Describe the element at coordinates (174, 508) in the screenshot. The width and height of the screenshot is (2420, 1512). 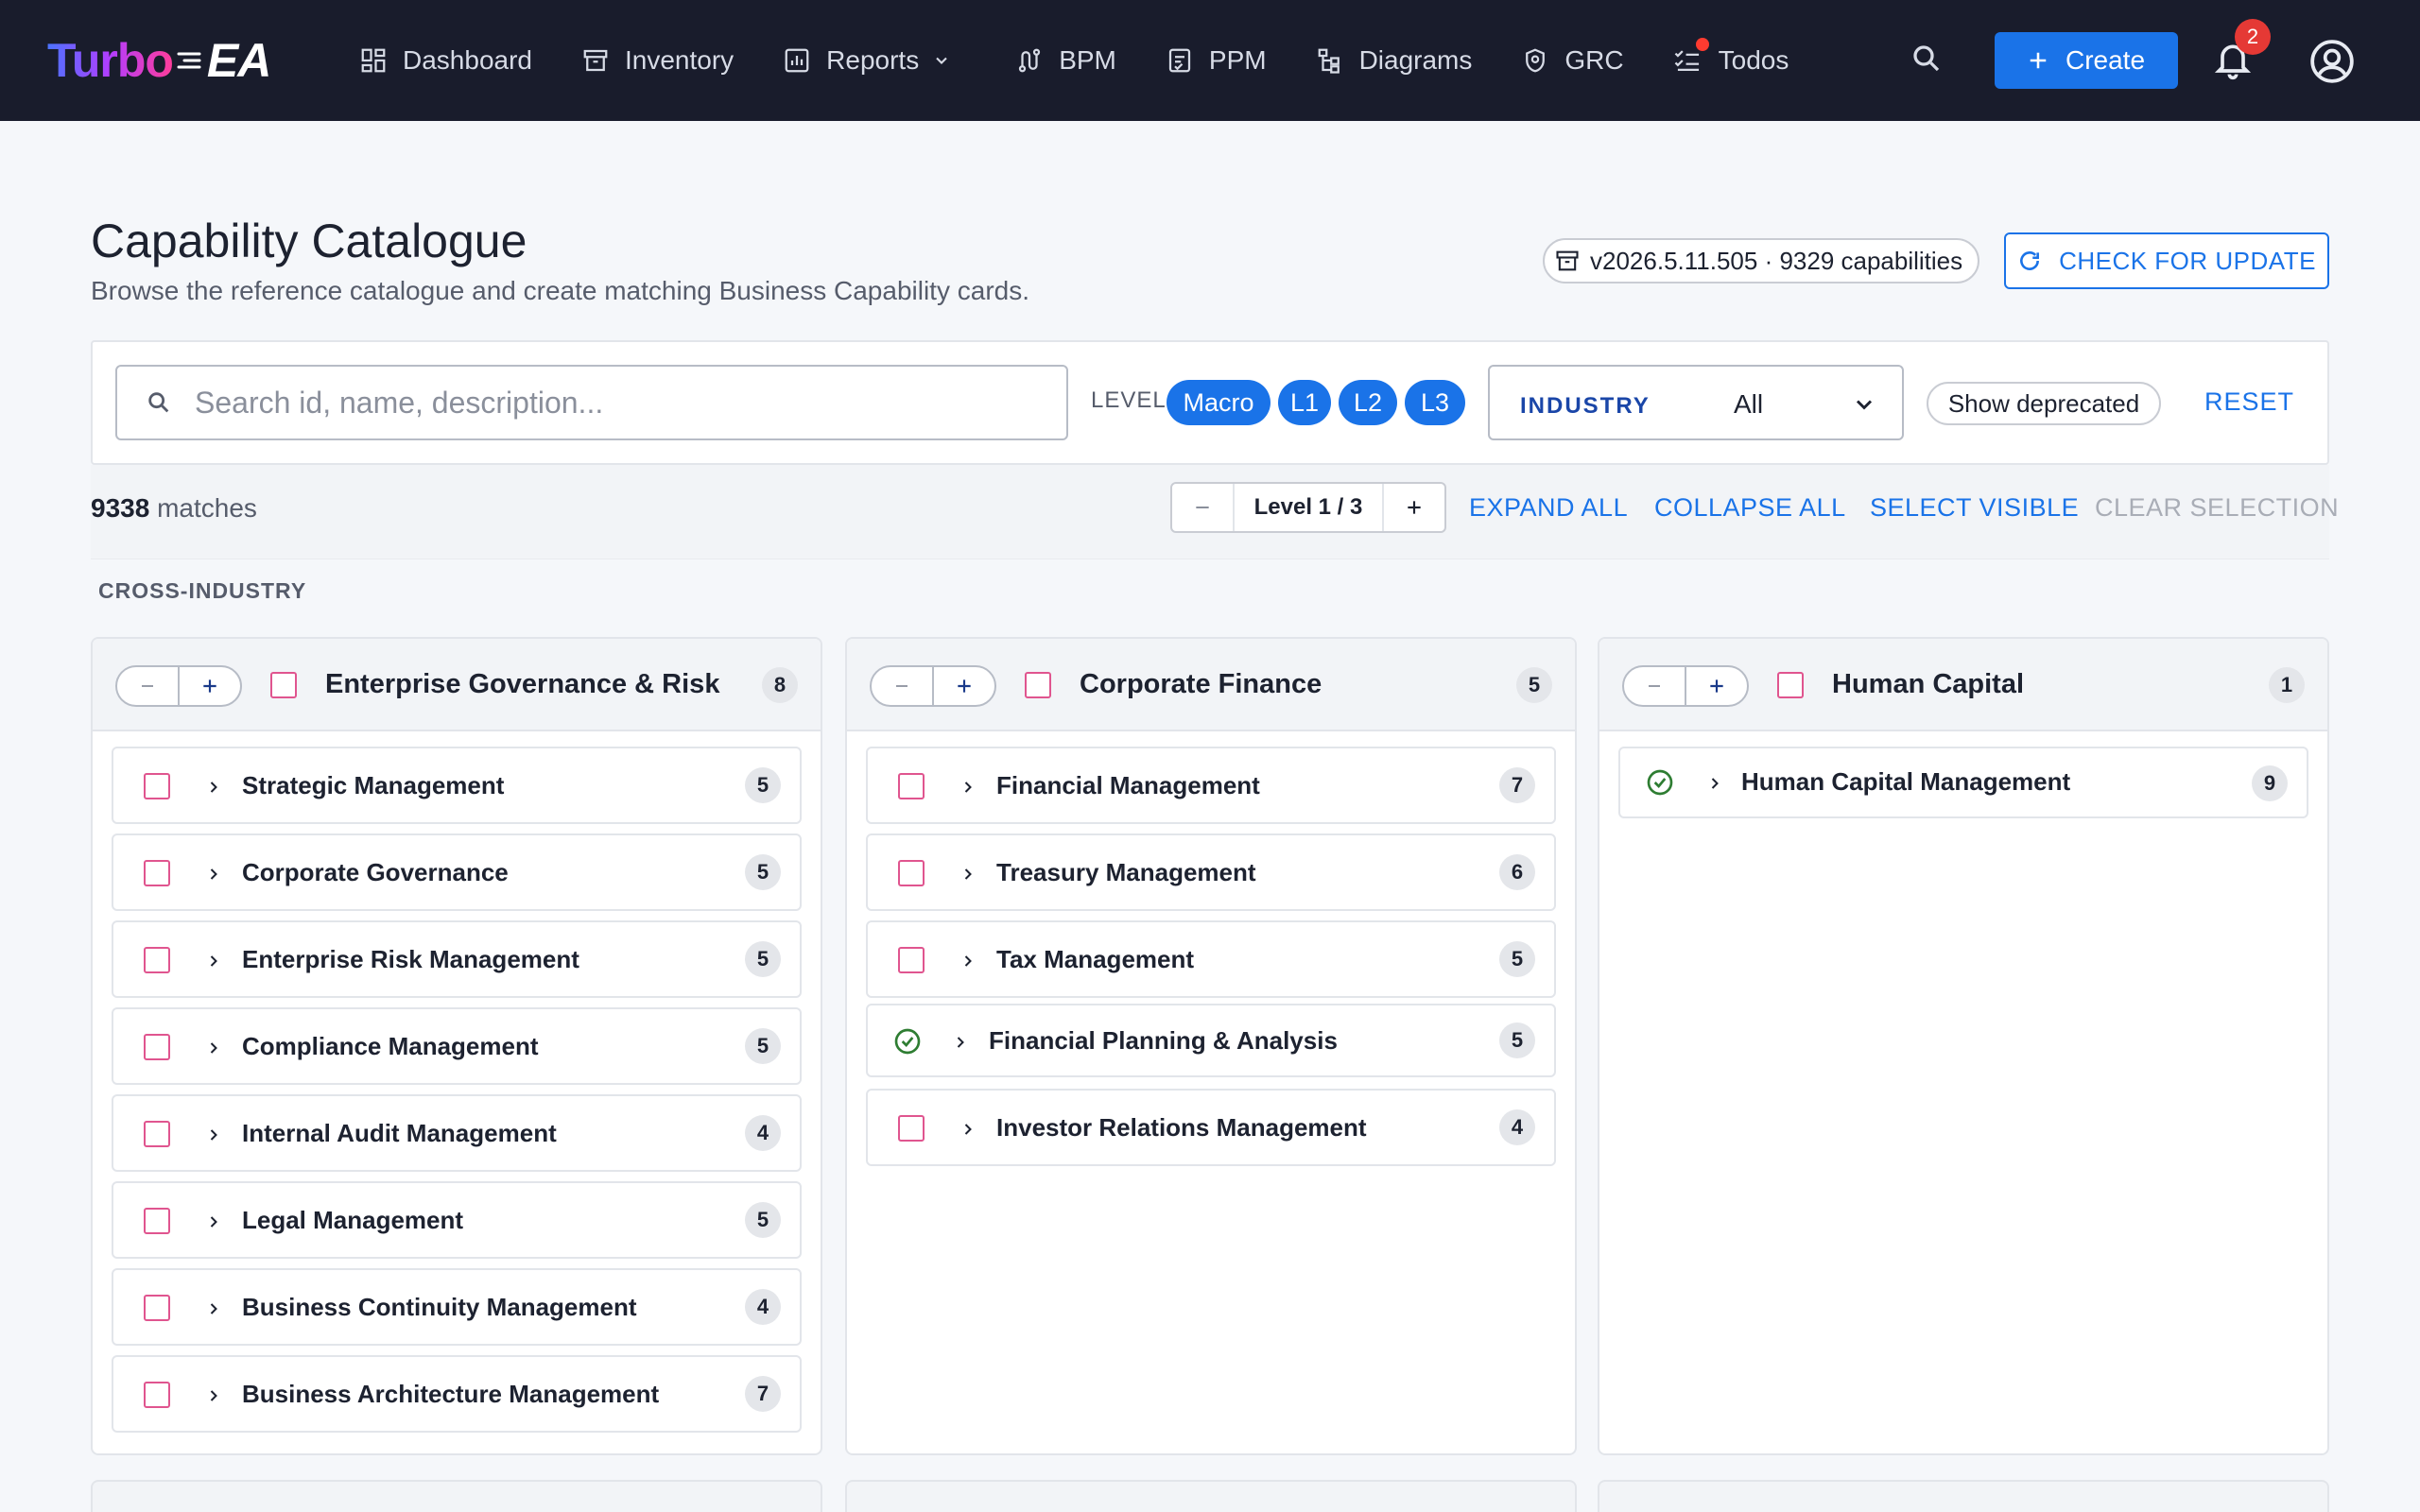
I see `matches-count: 9338 matches` at that location.